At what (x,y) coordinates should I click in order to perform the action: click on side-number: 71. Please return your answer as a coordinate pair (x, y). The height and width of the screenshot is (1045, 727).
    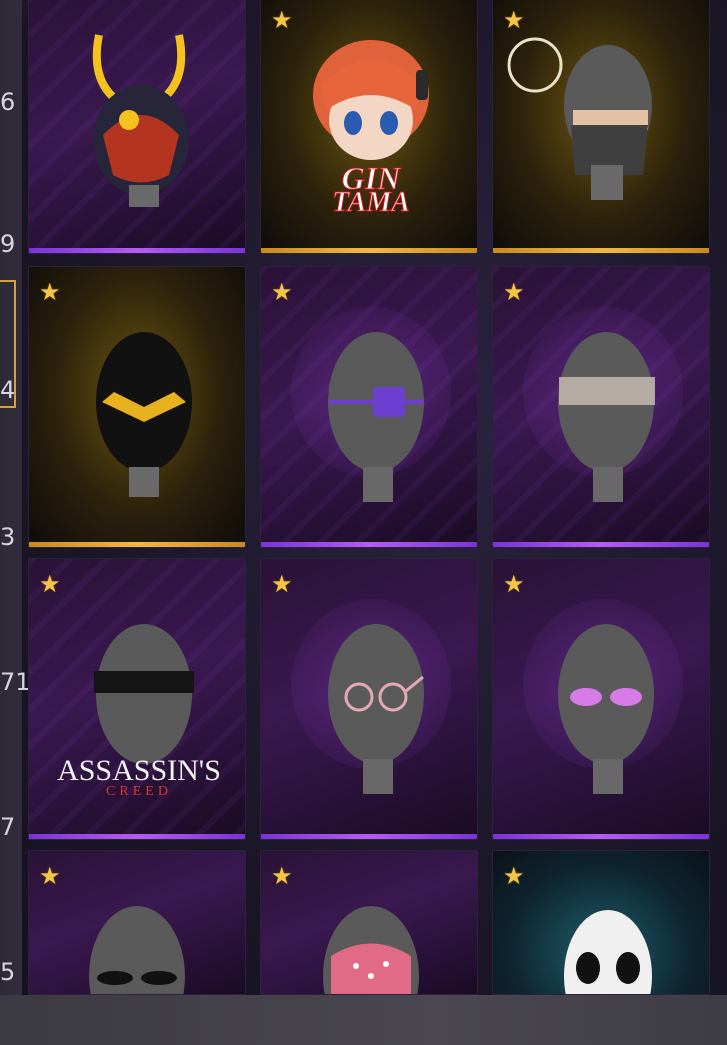
    Looking at the image, I should click on (15, 682).